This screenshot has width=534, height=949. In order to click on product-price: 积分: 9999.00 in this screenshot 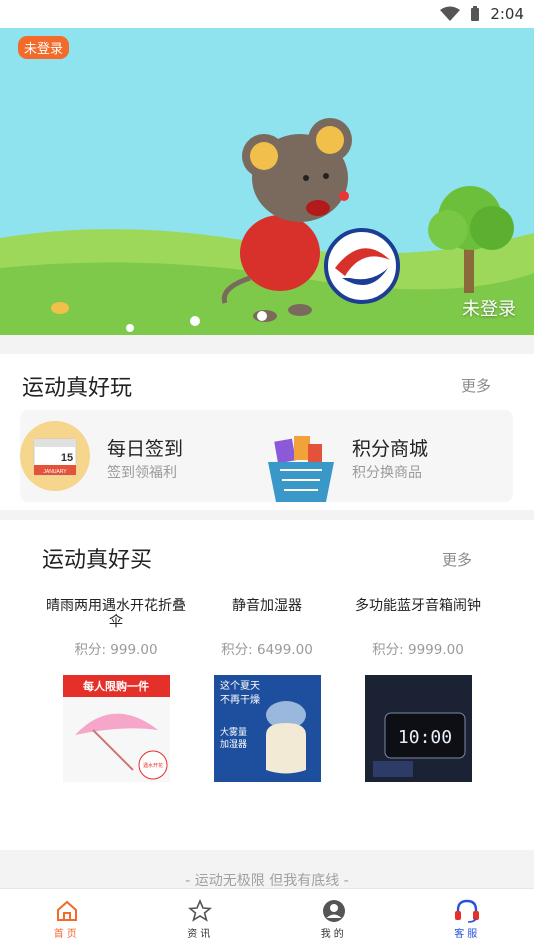, I will do `click(418, 650)`.